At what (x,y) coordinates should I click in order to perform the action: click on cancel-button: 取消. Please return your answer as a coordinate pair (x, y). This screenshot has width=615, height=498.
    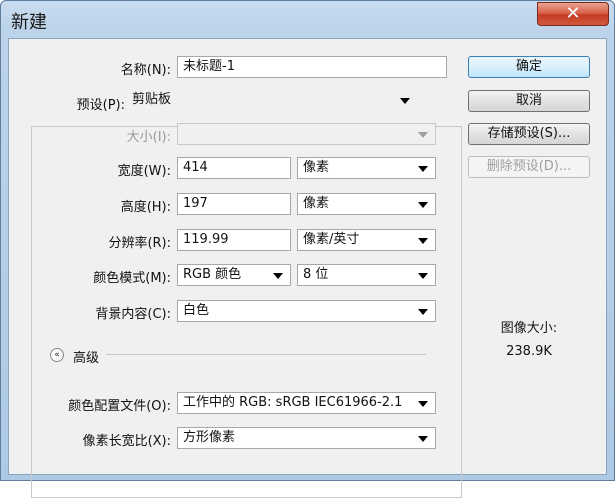
    Looking at the image, I should click on (529, 101).